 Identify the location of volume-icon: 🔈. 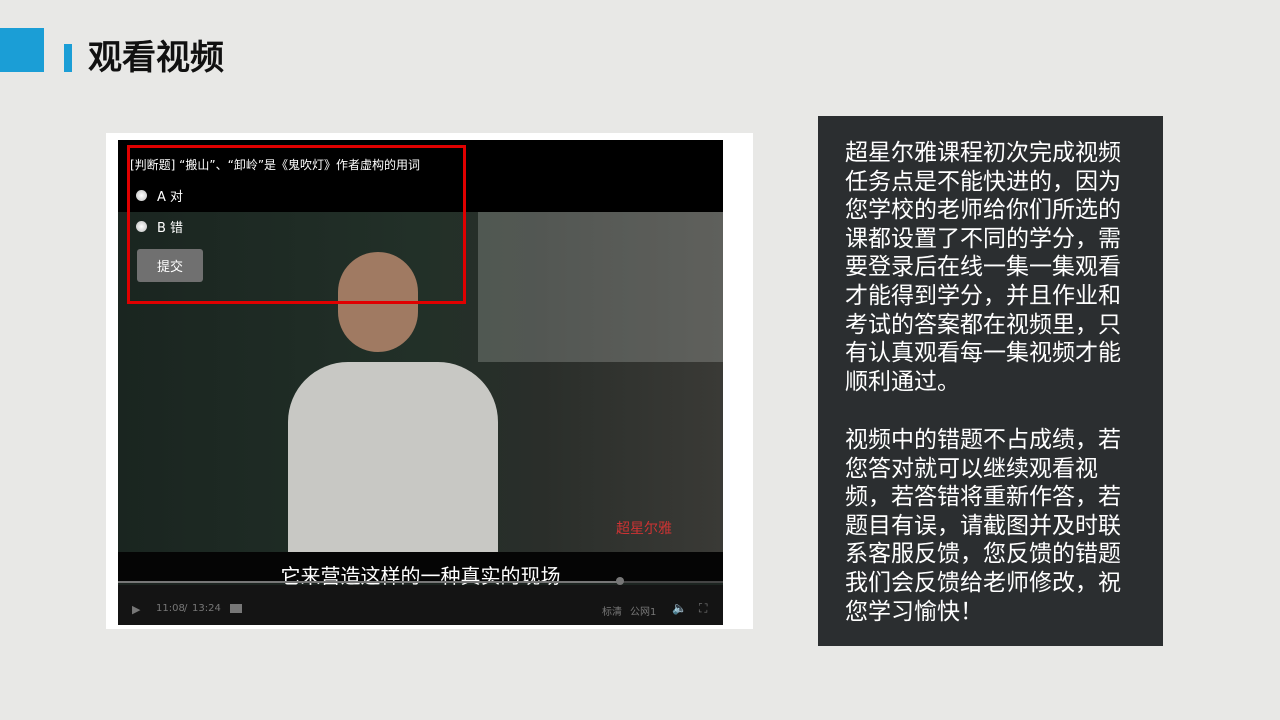
(679, 608).